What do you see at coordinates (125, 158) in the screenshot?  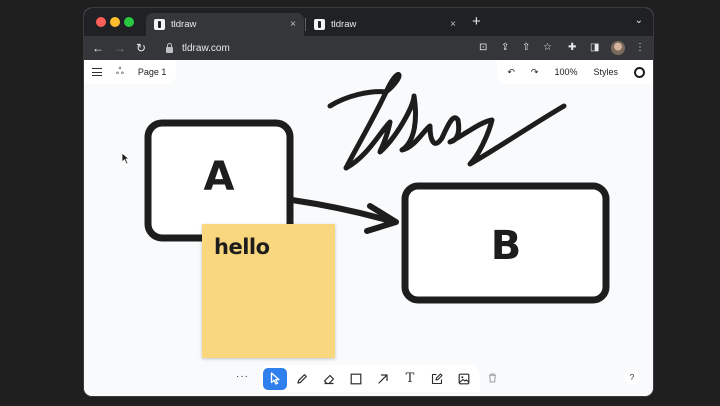 I see `mouse-cursor-icon` at bounding box center [125, 158].